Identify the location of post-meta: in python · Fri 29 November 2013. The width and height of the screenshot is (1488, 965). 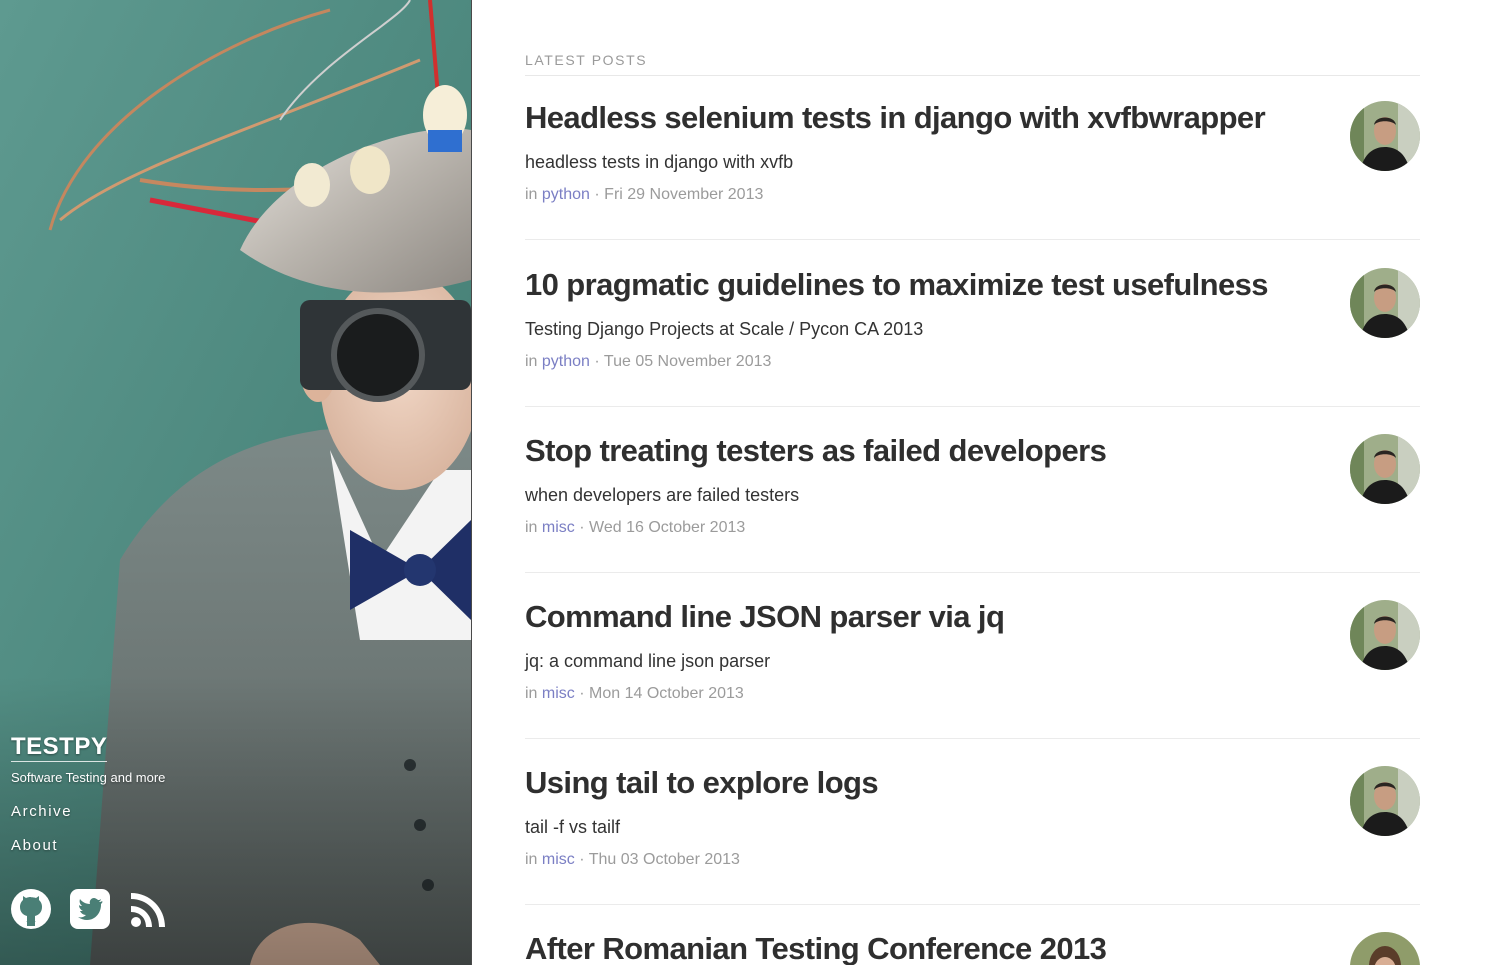
(644, 195).